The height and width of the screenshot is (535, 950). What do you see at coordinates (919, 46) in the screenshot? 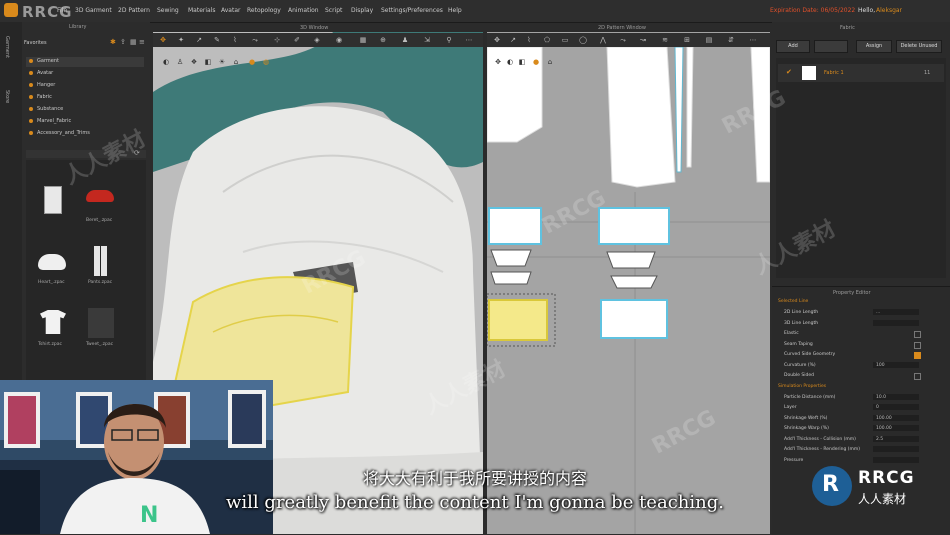
I see `delete-unused-button: Delete Unused` at bounding box center [919, 46].